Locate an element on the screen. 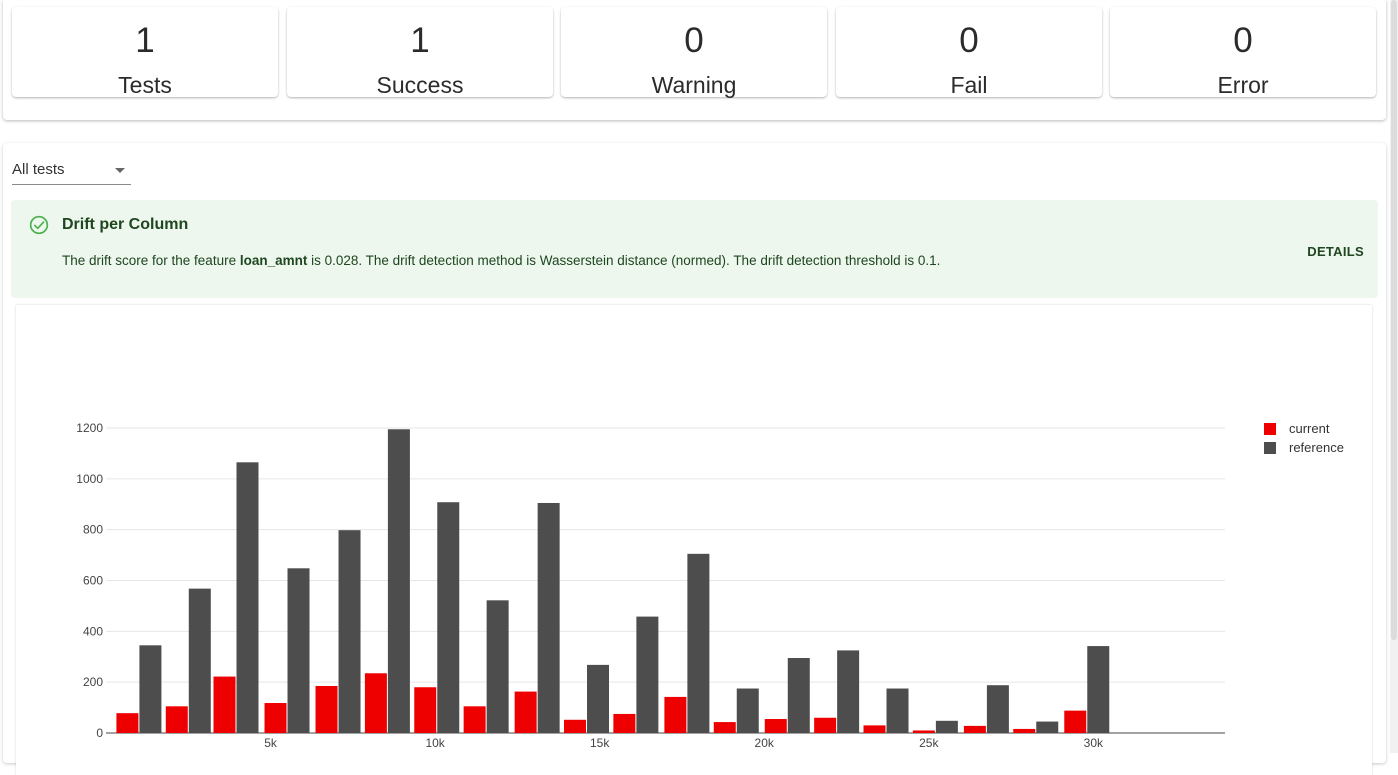 The width and height of the screenshot is (1398, 775). x-tick-label: 20k is located at coordinates (765, 743).